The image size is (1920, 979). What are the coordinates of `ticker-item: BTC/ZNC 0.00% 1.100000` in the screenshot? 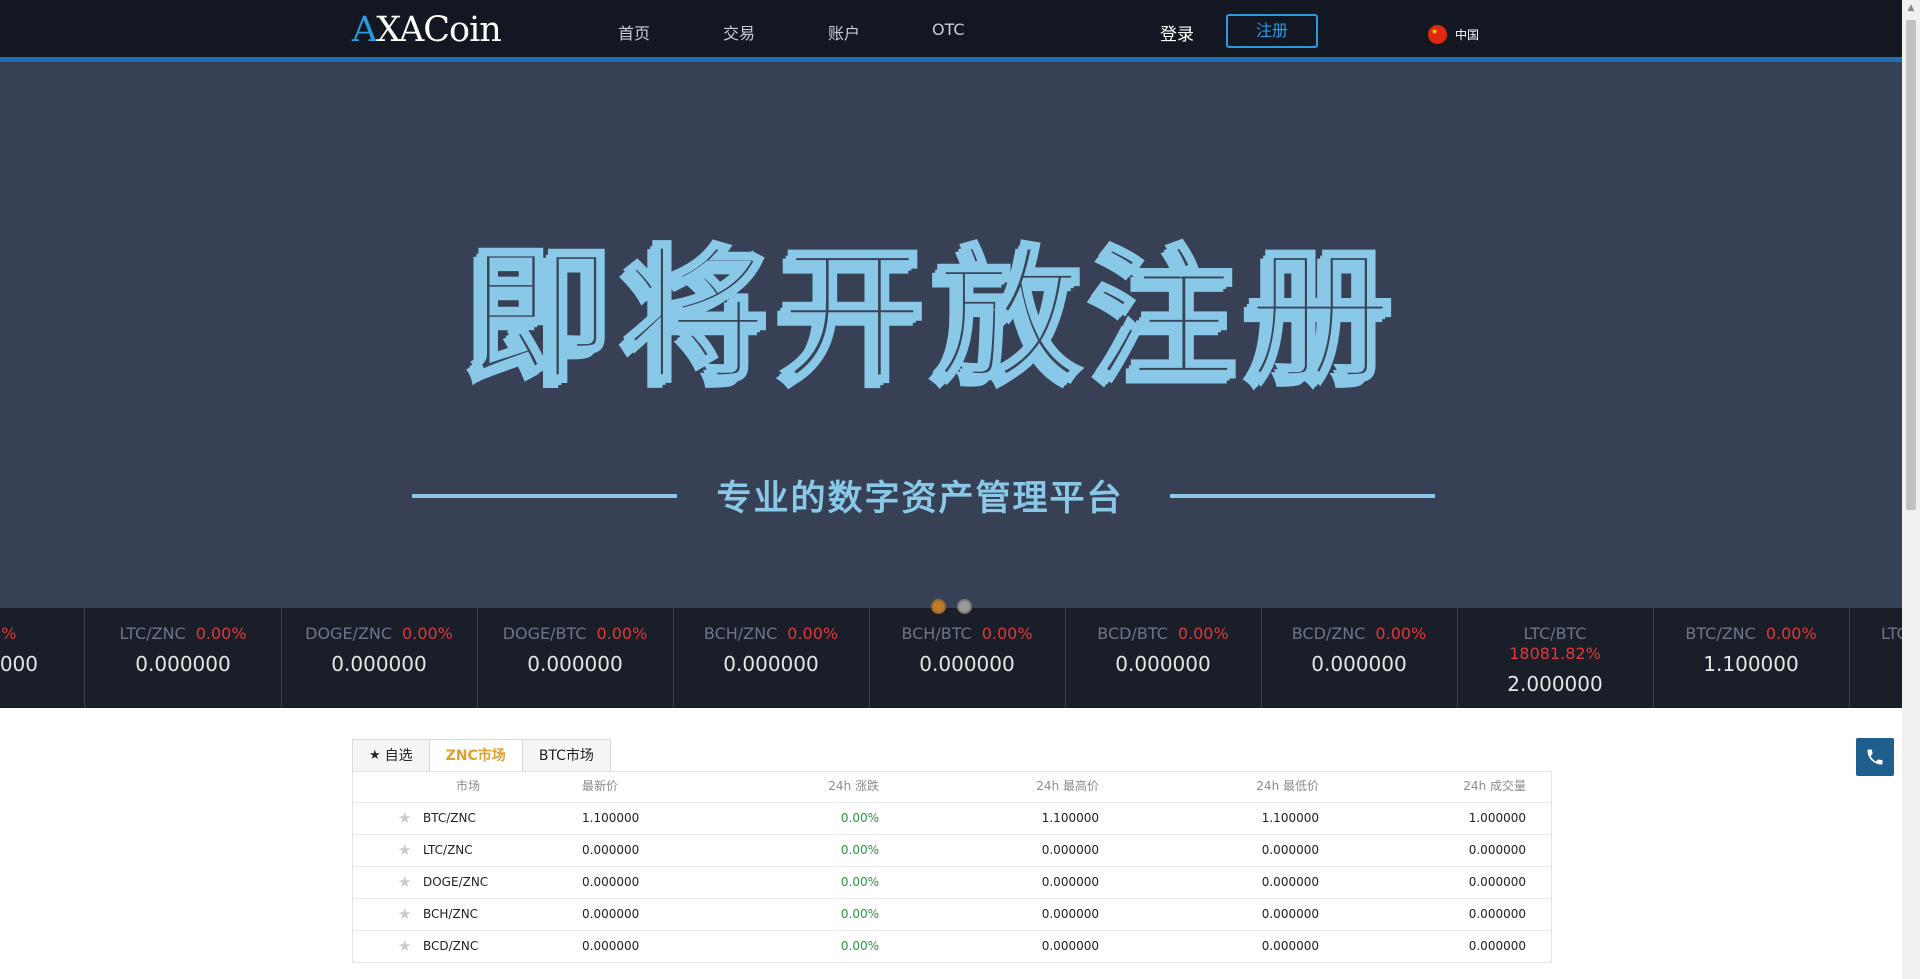 It's located at (1751, 658).